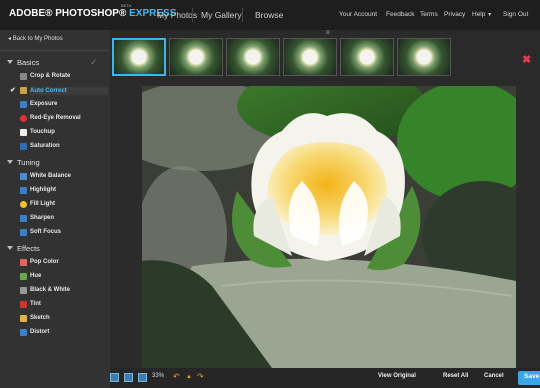 Image resolution: width=540 pixels, height=388 pixels. I want to click on tool-distort: Distort, so click(35, 332).